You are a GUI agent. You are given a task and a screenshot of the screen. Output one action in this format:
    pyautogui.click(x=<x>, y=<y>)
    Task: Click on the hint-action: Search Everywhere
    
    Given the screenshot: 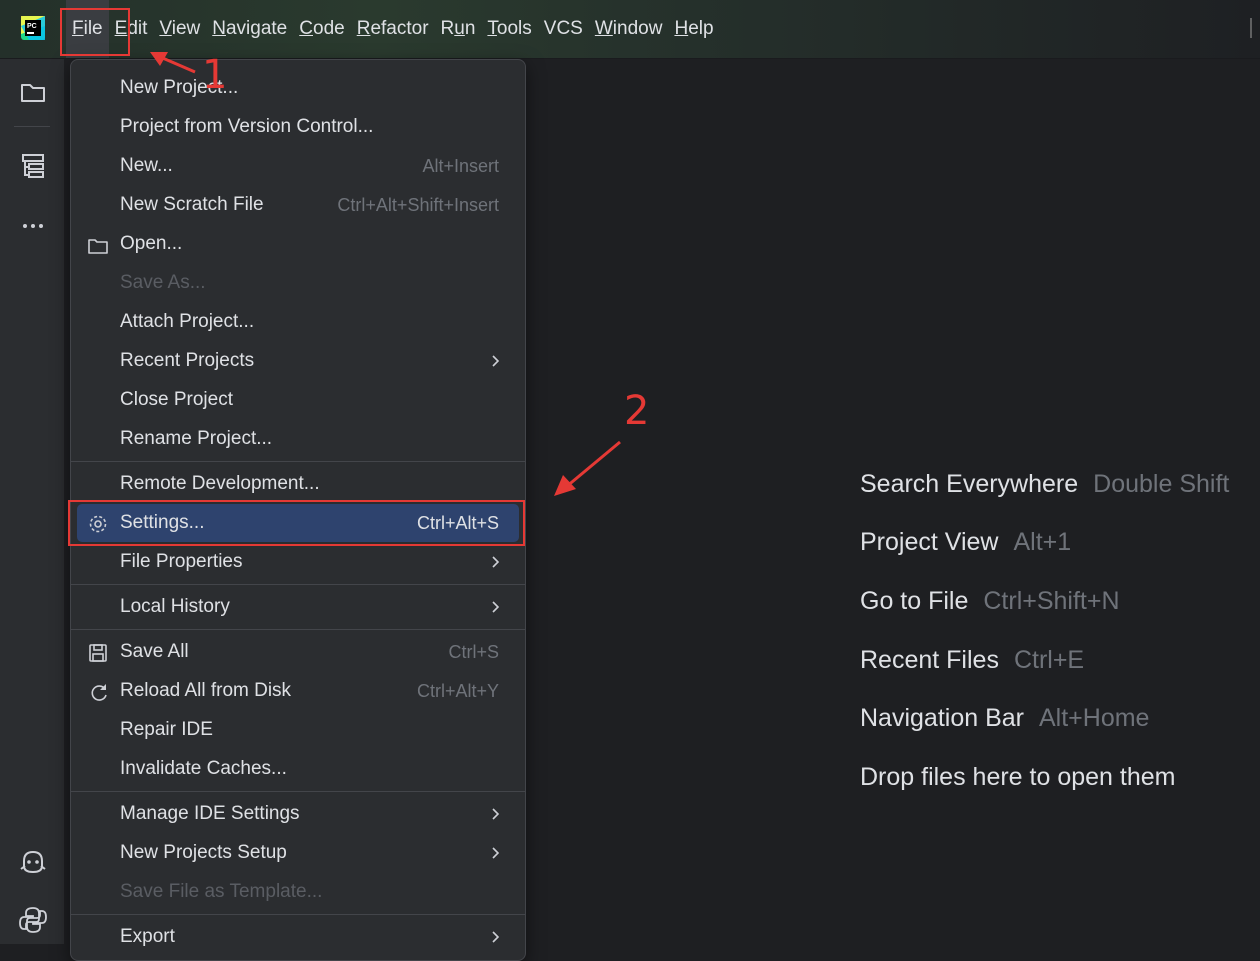 What is the action you would take?
    pyautogui.click(x=969, y=483)
    